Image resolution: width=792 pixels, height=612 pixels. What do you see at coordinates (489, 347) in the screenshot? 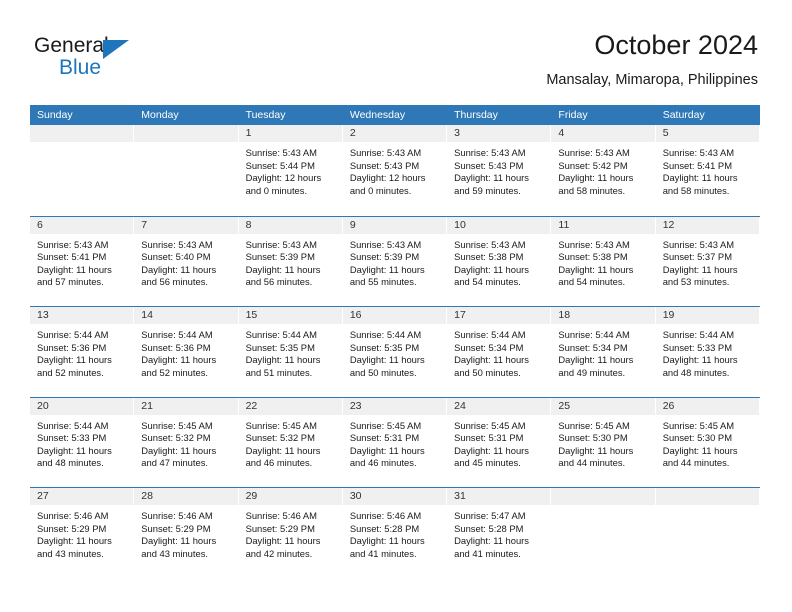
I see `day-detail-line: Sunset: 5:34 PM` at bounding box center [489, 347].